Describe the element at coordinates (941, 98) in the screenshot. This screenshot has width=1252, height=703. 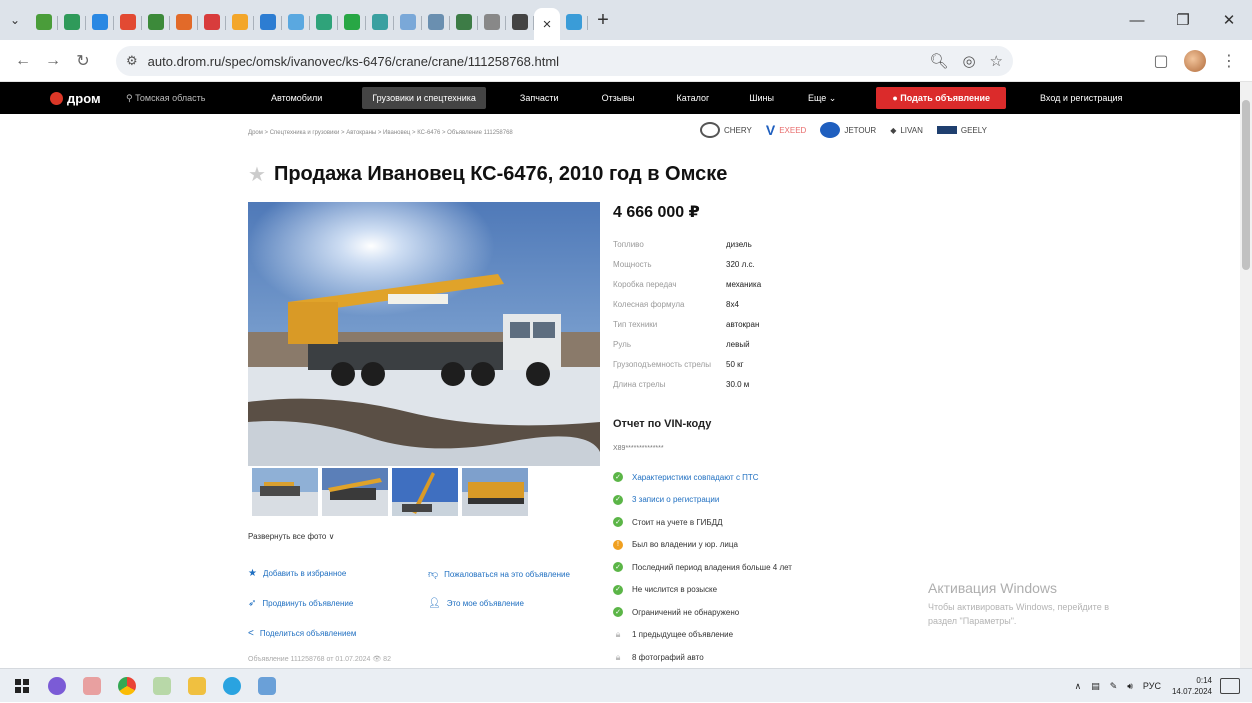
I see `submit-ad-button: ● Подать объявление` at that location.